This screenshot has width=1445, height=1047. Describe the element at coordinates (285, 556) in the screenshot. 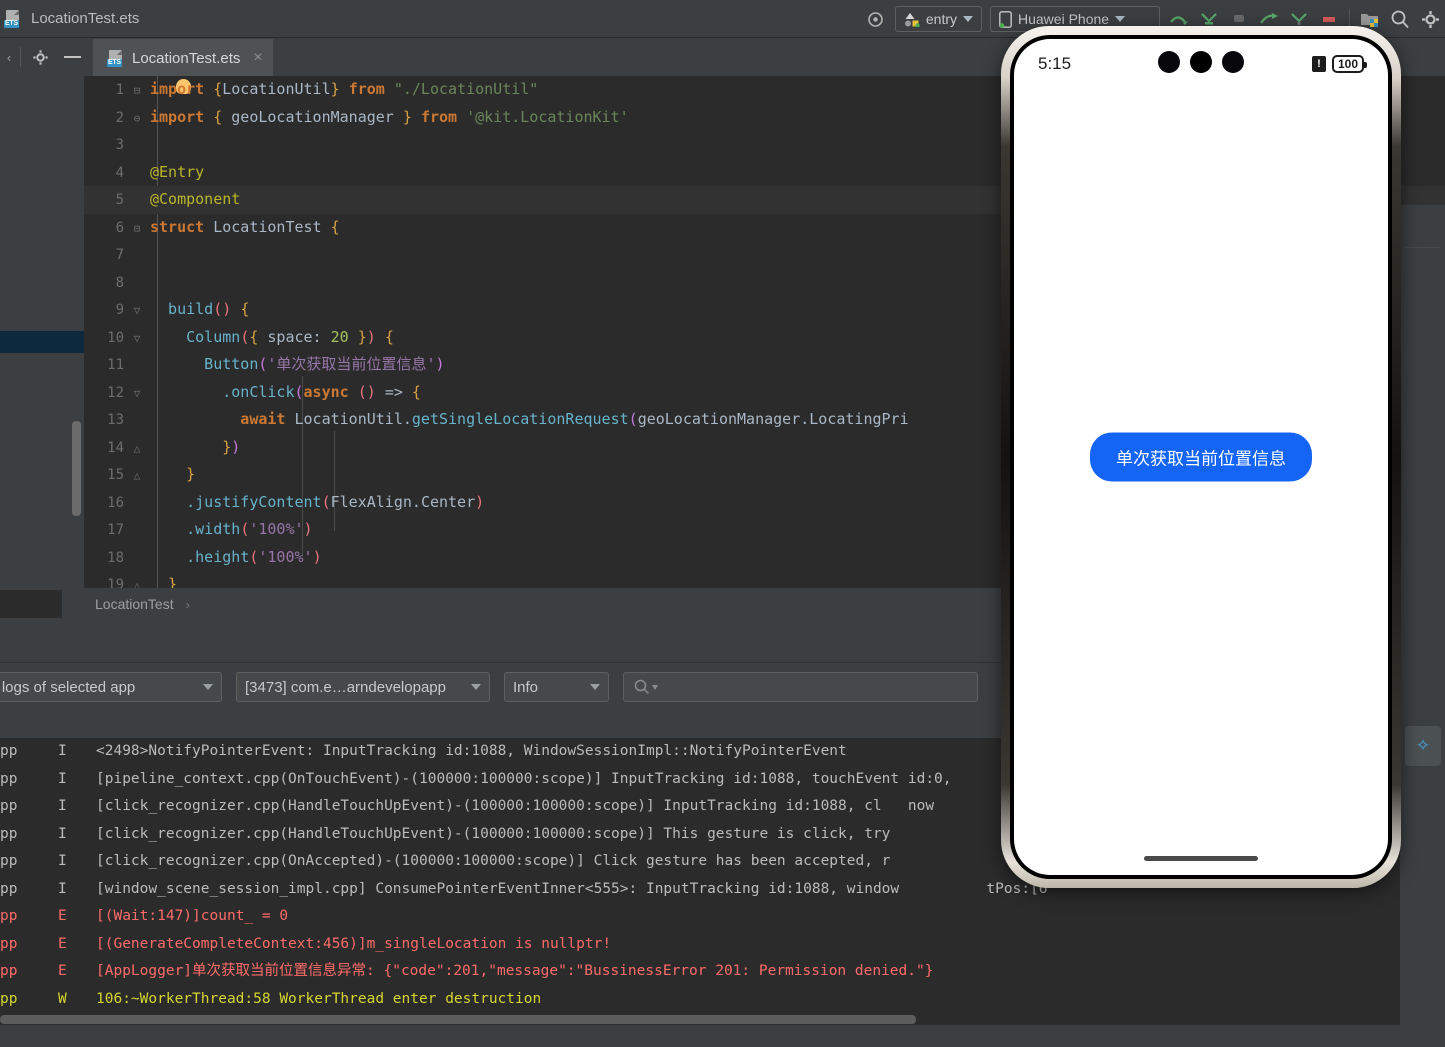

I see `code-token: '100%'` at that location.